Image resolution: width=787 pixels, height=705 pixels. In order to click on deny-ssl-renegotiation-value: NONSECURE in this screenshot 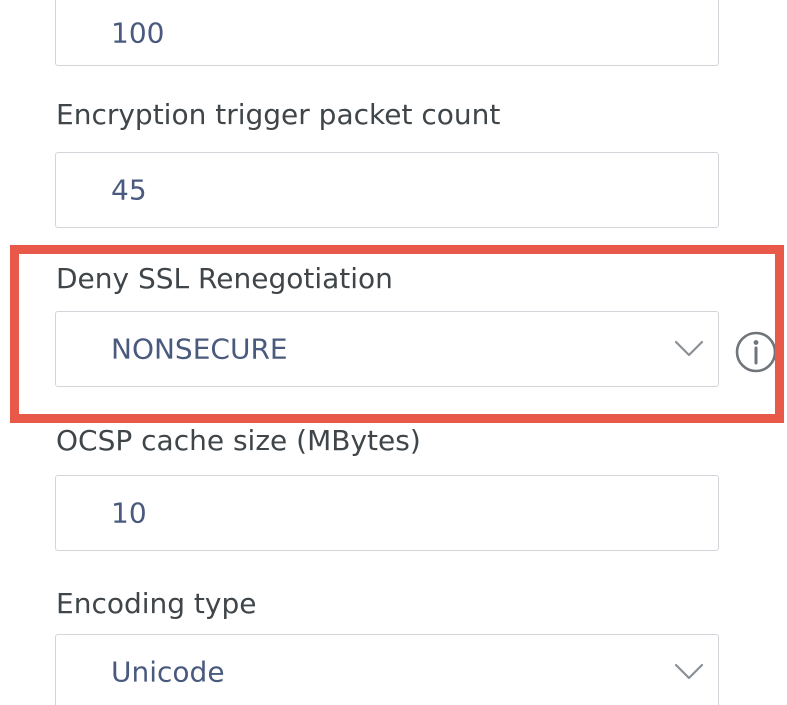, I will do `click(199, 349)`.